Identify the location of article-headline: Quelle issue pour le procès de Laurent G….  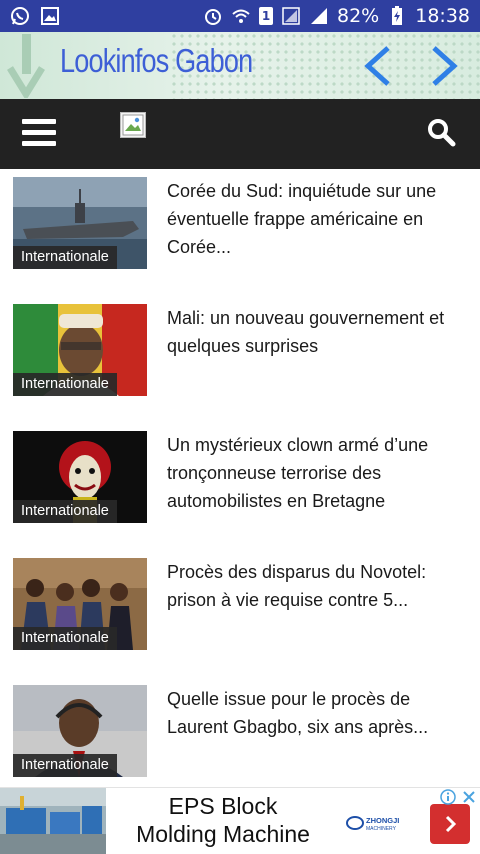
(317, 713).